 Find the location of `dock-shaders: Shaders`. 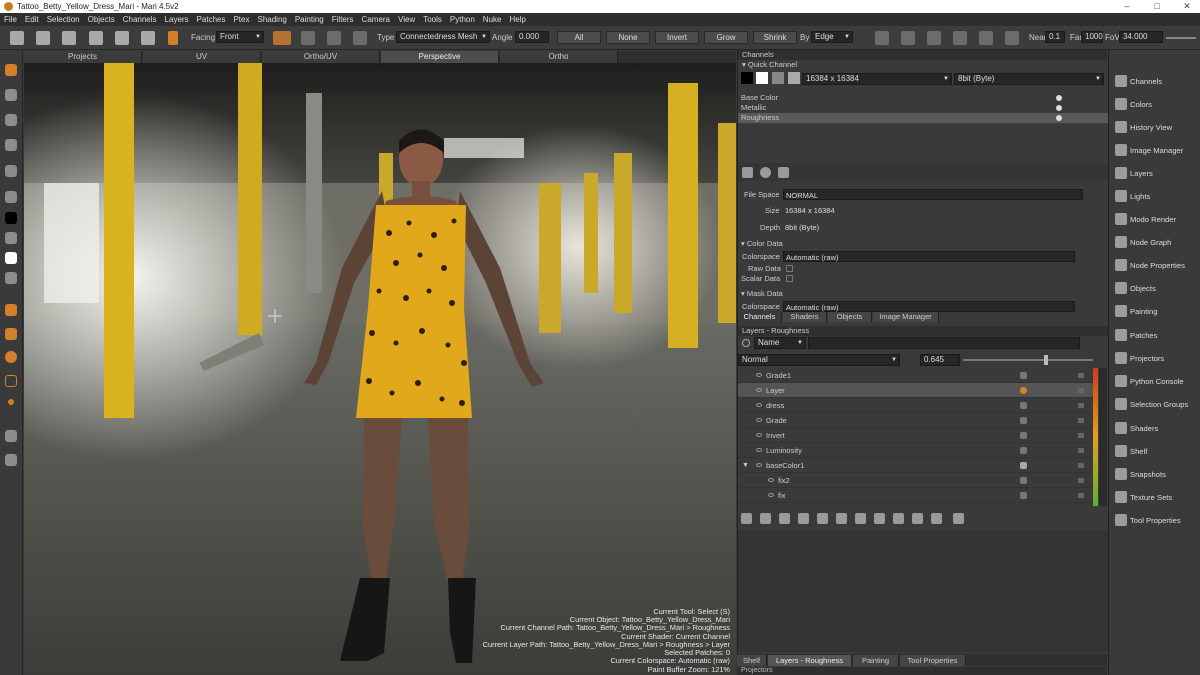

dock-shaders: Shaders is located at coordinates (1156, 428).